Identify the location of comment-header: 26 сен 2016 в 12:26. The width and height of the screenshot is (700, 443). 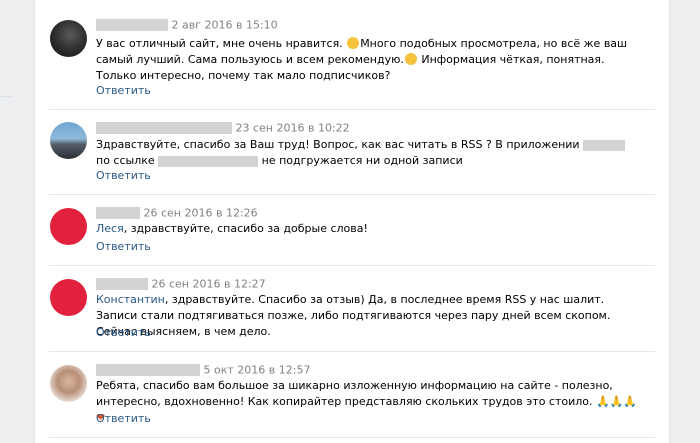
(177, 213).